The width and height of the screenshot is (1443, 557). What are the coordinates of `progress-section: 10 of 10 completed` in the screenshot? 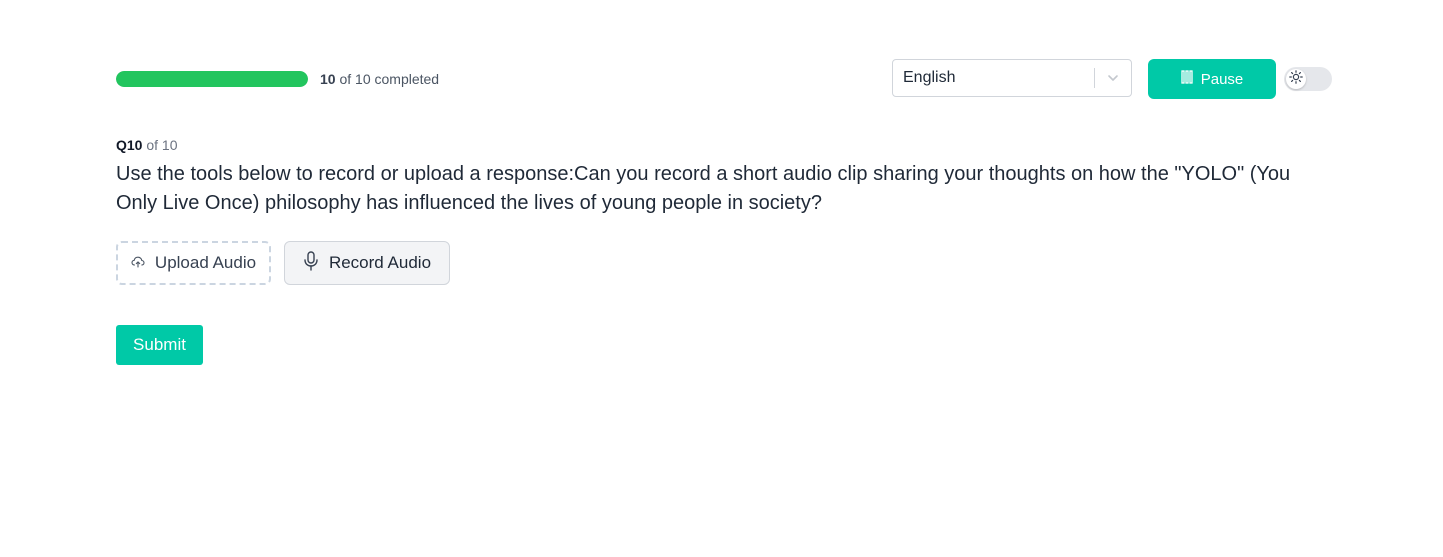 It's located at (277, 79).